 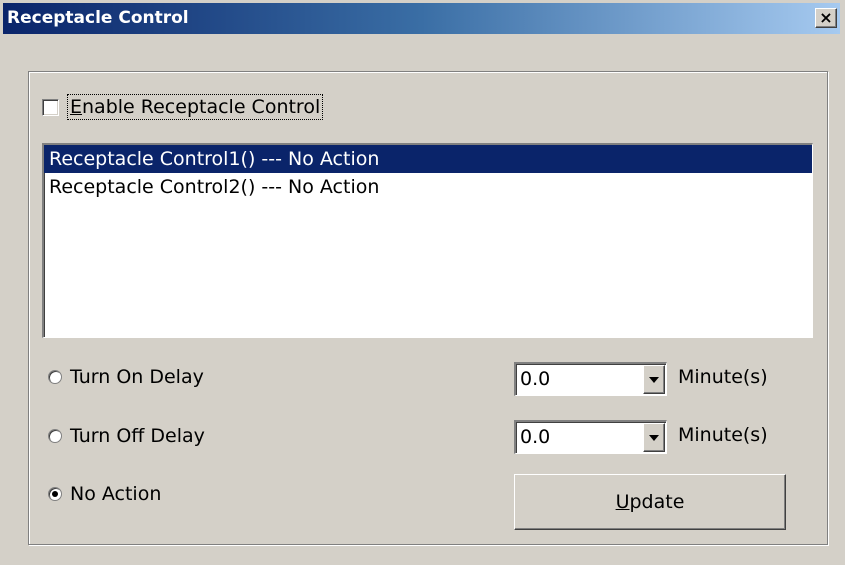 I want to click on turn-off-delay-radio: Turn Off Delay, so click(x=126, y=436).